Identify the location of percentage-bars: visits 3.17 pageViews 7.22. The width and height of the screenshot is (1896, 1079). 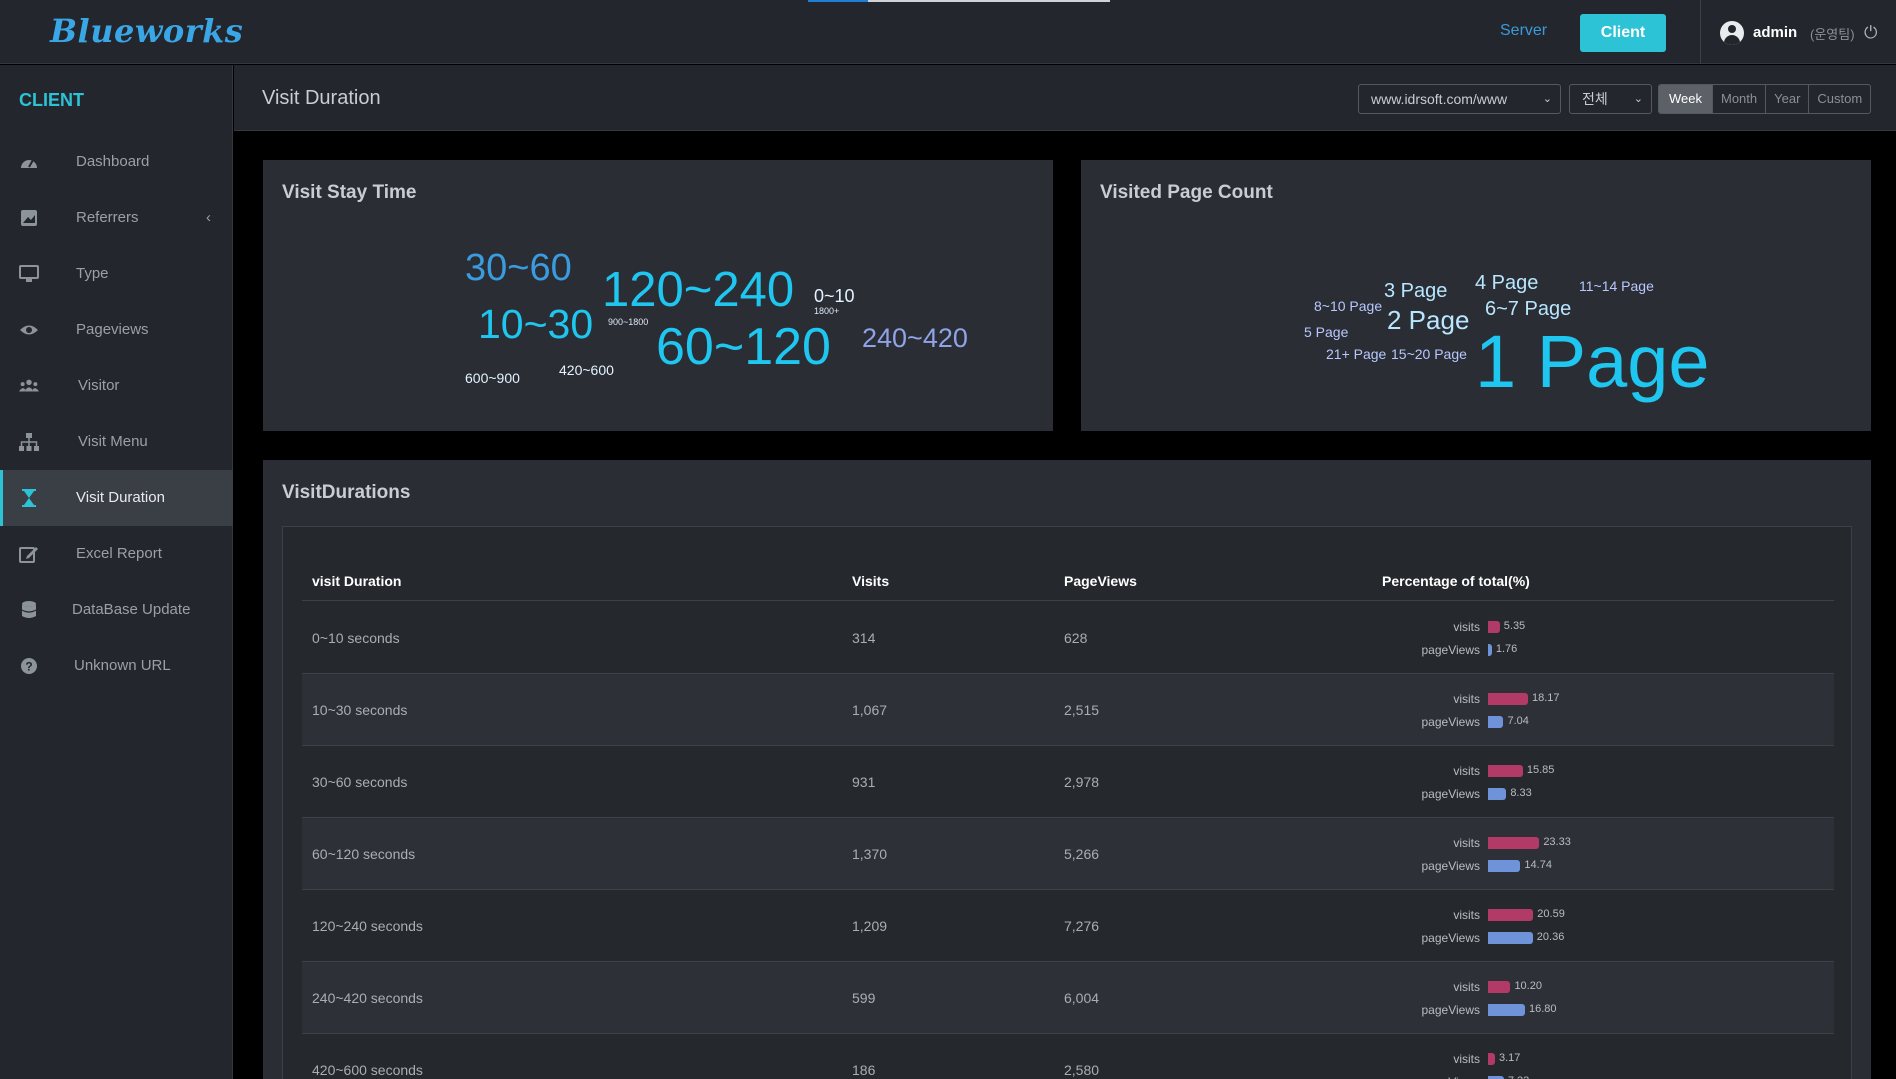
(1592, 1064).